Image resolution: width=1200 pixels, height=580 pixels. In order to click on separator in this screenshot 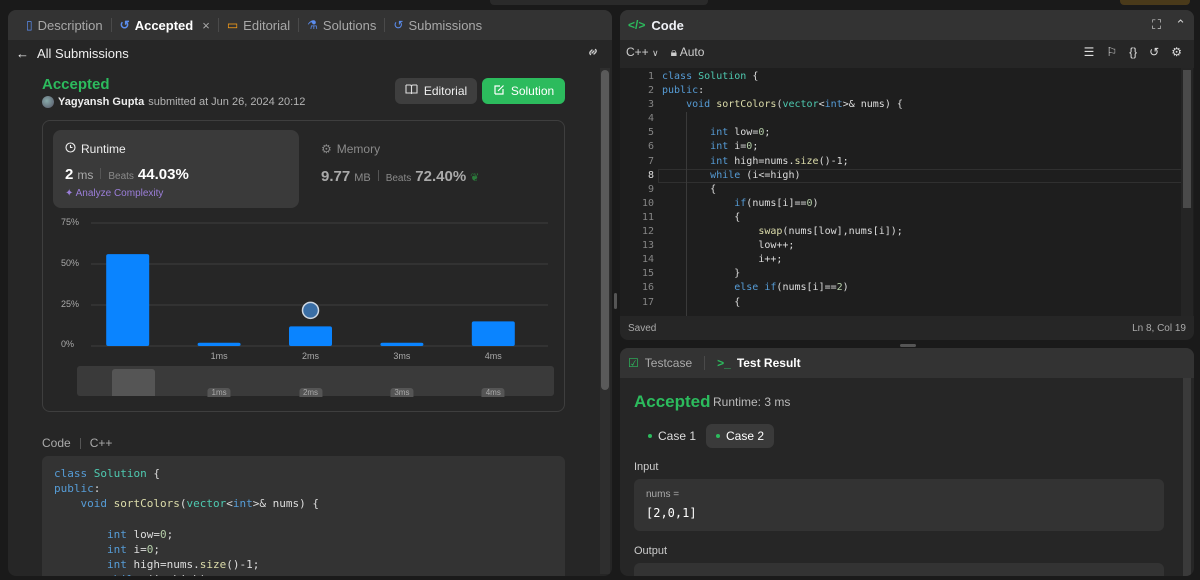, I will do `click(101, 173)`.